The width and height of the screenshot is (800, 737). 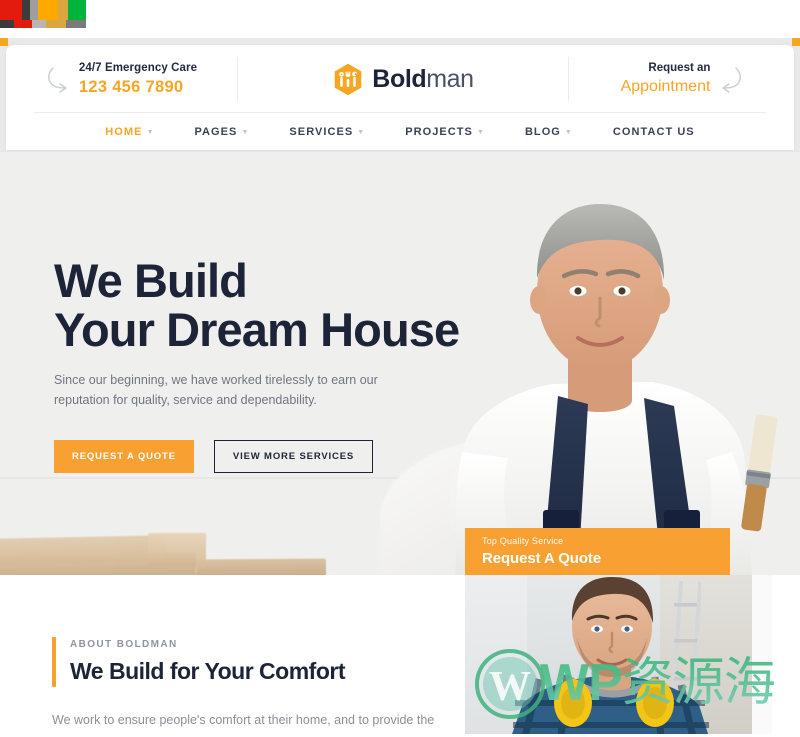 I want to click on emergency-phone-block: 24/7 Emergency Care 123 456 7890, so click(x=122, y=79).